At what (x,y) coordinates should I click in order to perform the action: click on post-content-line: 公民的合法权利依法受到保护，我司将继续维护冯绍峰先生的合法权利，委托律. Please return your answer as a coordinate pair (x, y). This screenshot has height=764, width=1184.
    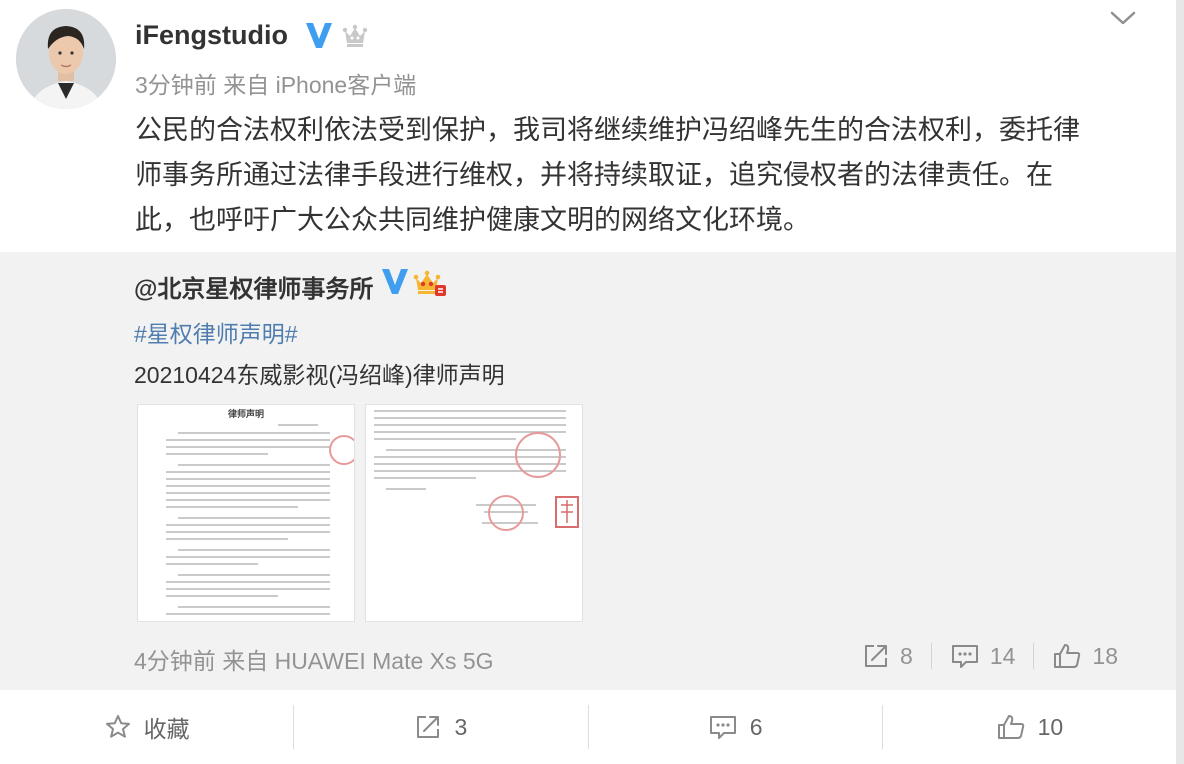
    Looking at the image, I should click on (607, 130).